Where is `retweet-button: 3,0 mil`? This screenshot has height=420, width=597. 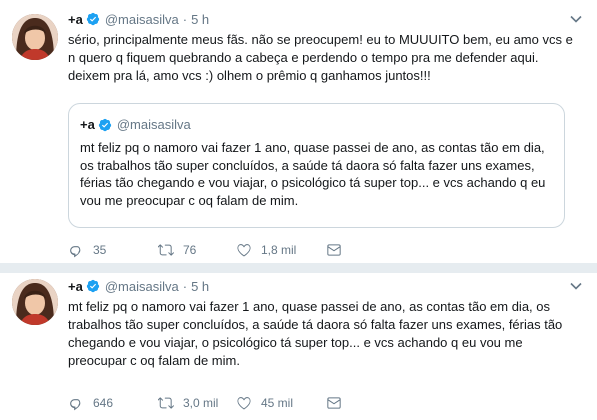
retweet-button: 3,0 mil is located at coordinates (197, 403).